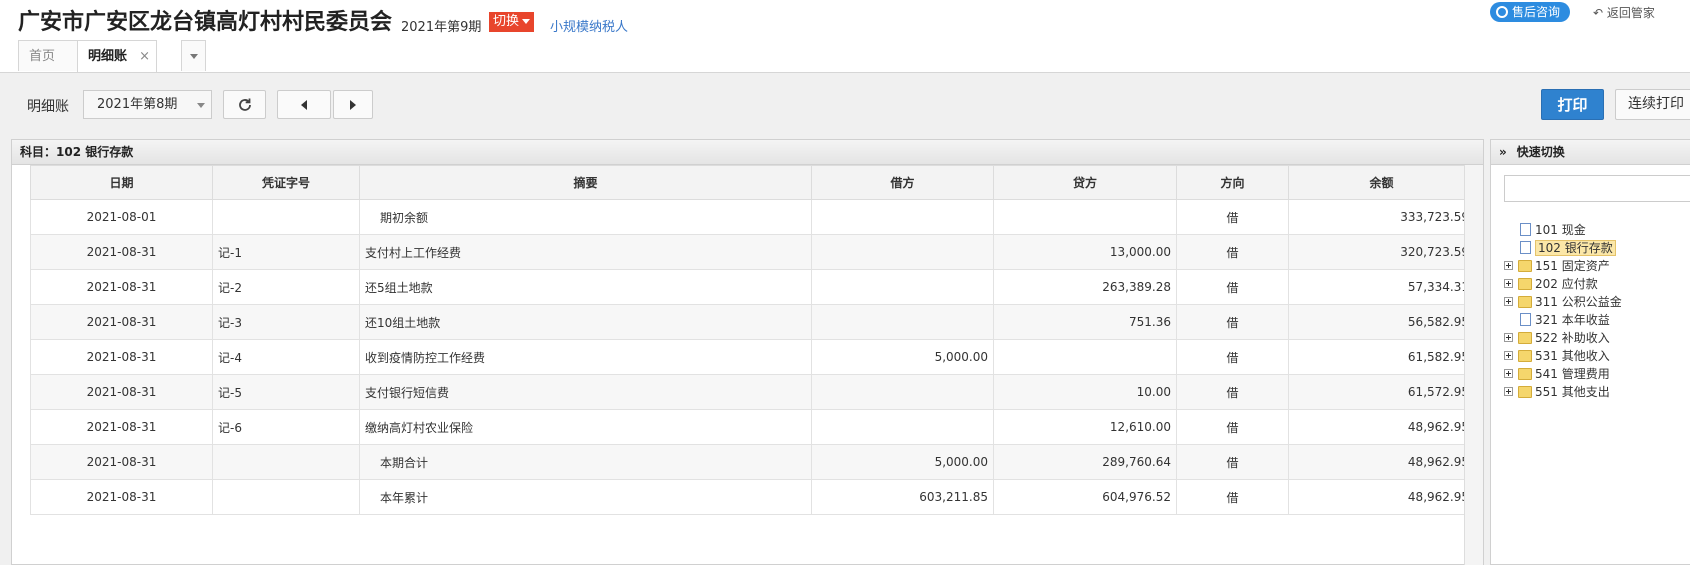 The height and width of the screenshot is (565, 1690). Describe the element at coordinates (286, 322) in the screenshot. I see `cell-voucher-link: 记-3` at that location.